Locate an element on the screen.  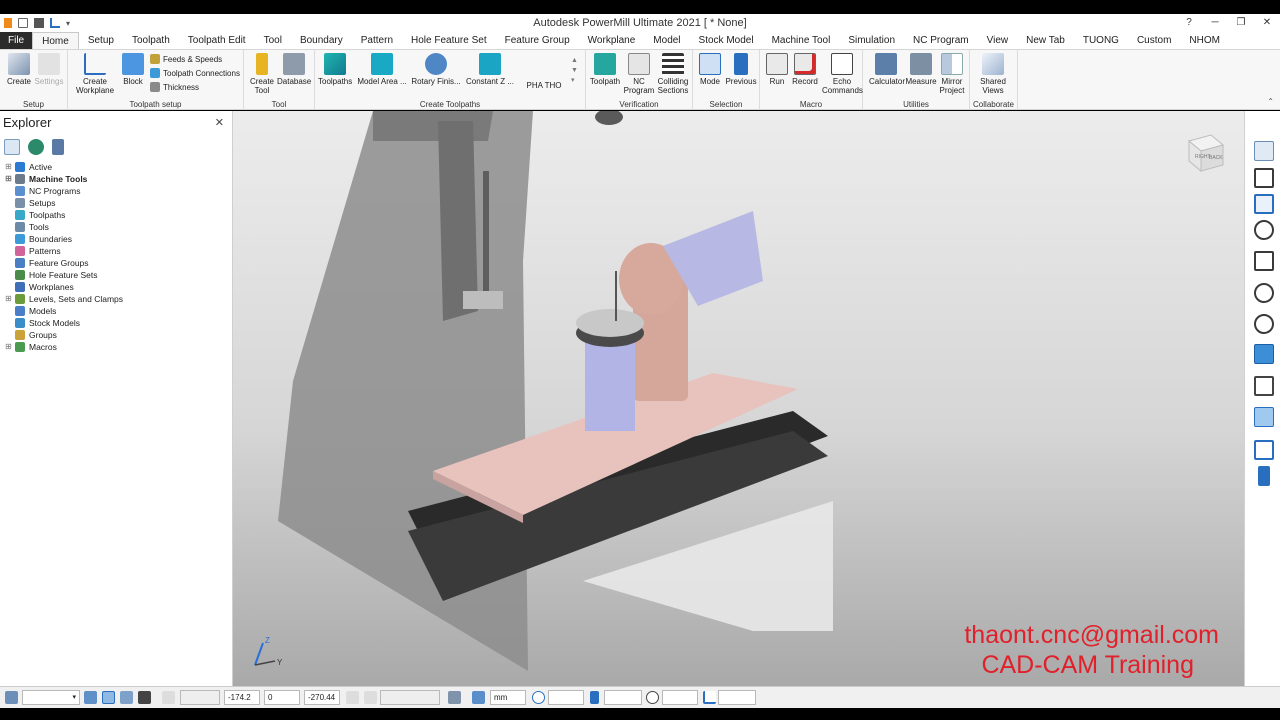
tab-feature-group: Feature Group is located at coordinates (537, 40).